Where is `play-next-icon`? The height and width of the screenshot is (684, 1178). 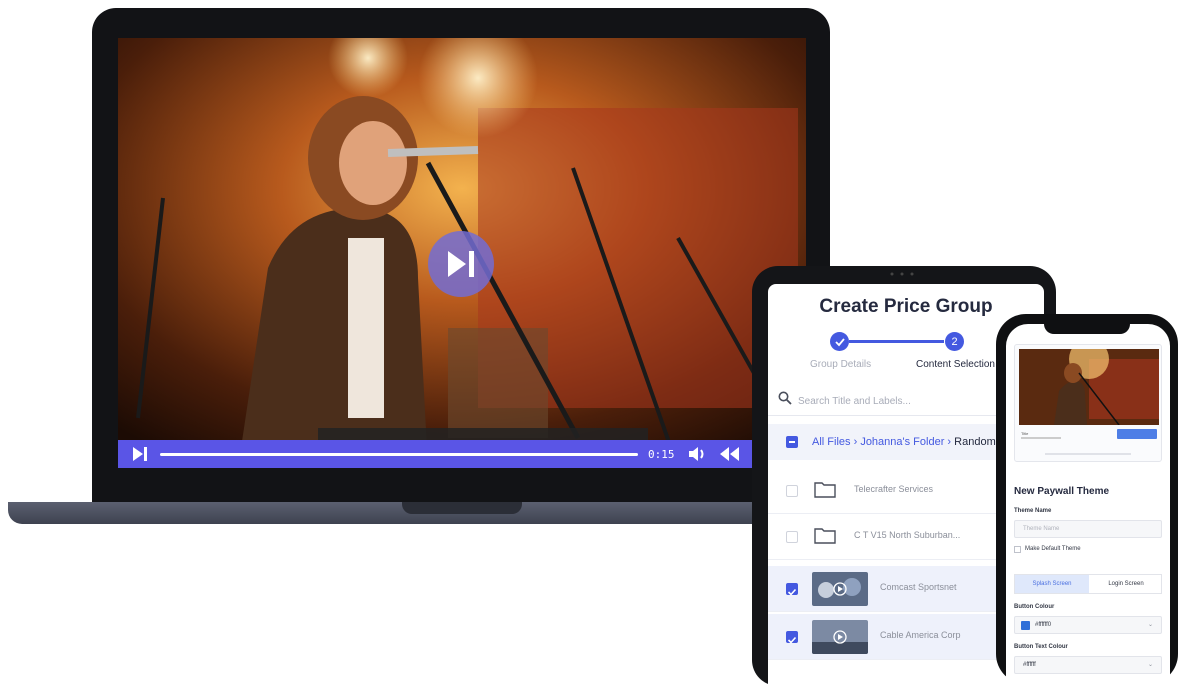 play-next-icon is located at coordinates (461, 264).